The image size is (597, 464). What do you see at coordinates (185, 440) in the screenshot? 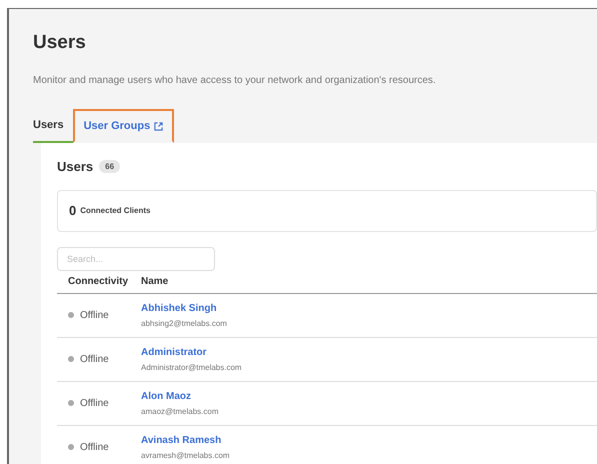
I see `user-name-link: Avinash Ramesh` at bounding box center [185, 440].